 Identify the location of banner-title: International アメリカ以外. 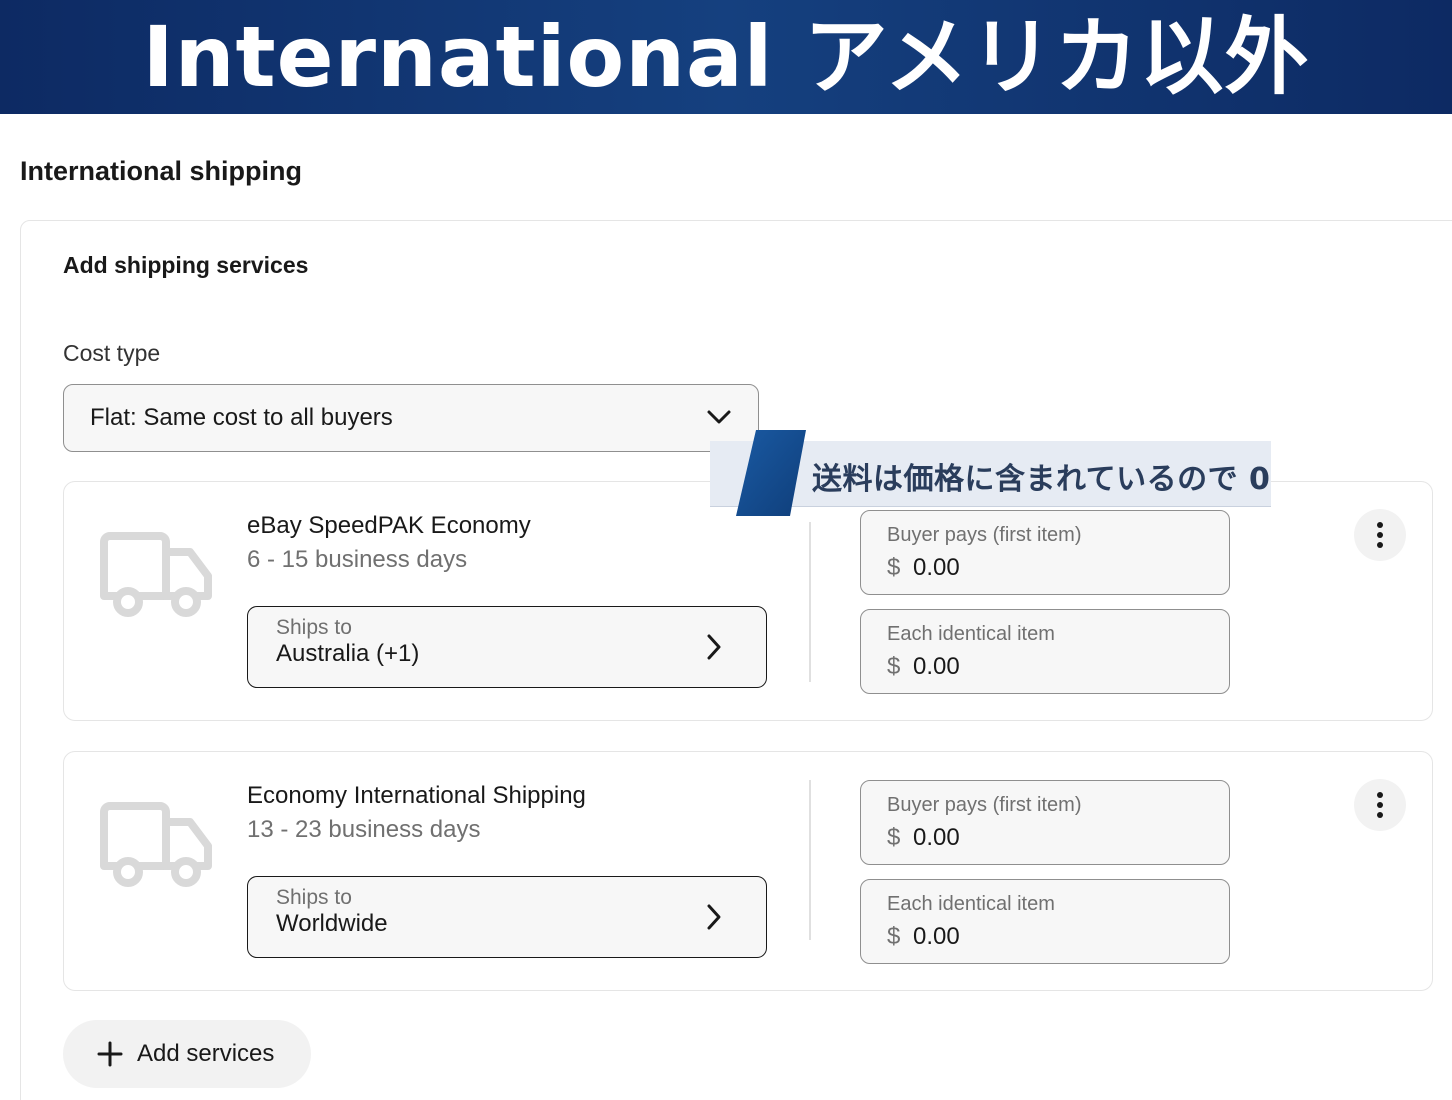
(726, 57).